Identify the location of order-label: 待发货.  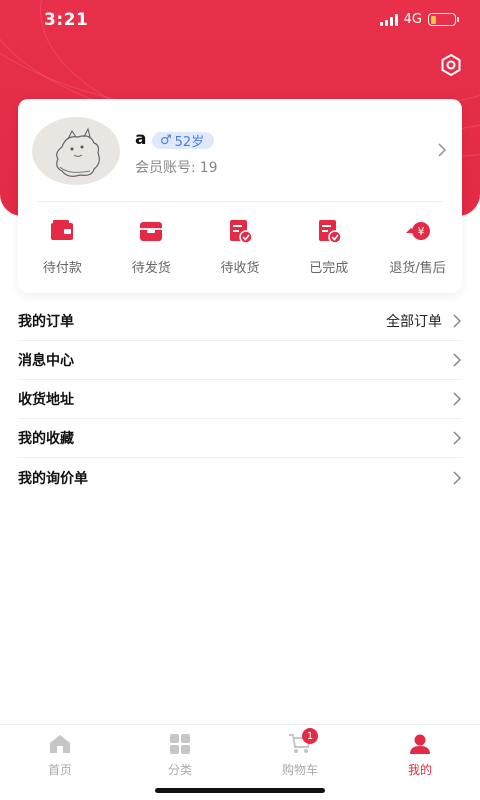
(151, 268).